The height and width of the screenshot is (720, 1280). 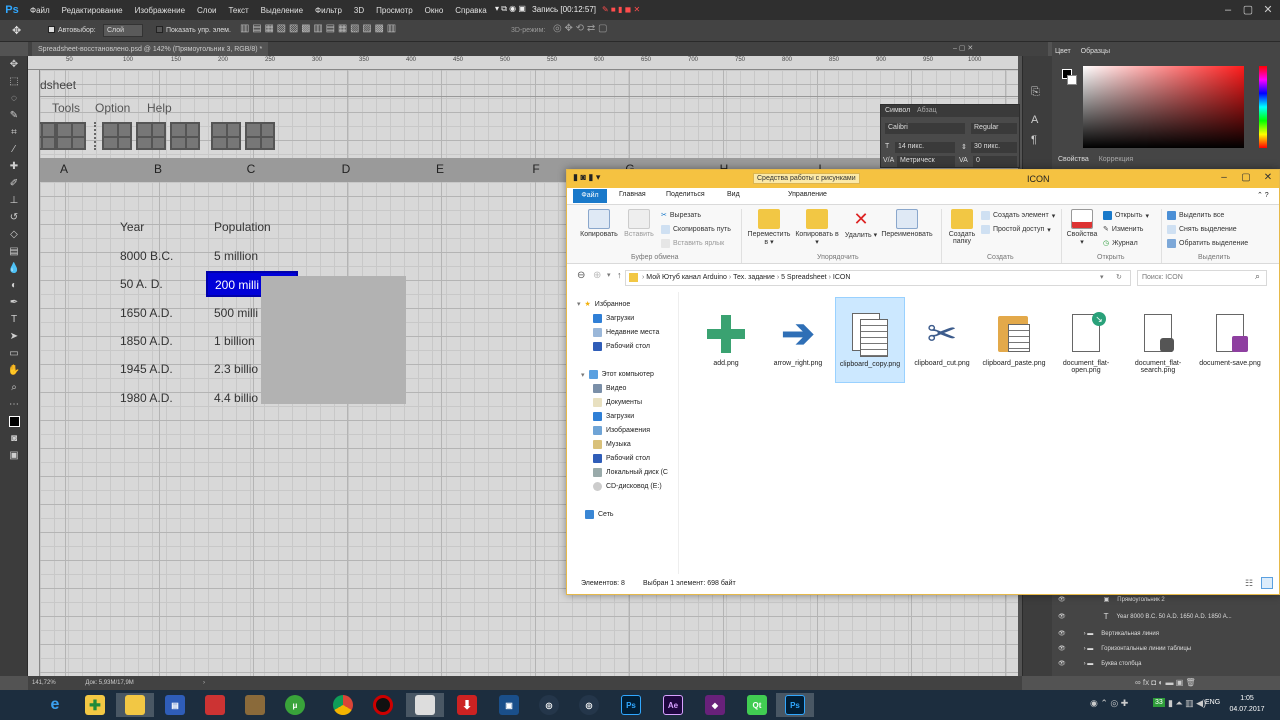 What do you see at coordinates (963, 49) in the screenshot?
I see `doc-window-controls-icon: – ▢ ✕` at bounding box center [963, 49].